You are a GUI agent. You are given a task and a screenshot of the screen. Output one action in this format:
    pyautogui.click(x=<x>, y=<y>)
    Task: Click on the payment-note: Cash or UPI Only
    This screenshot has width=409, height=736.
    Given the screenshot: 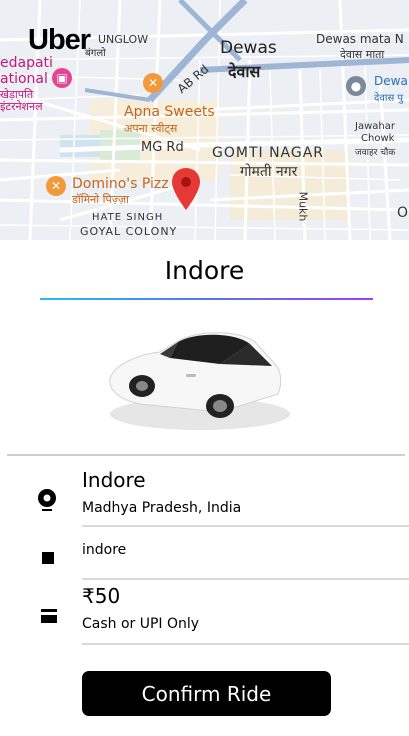 What is the action you would take?
    pyautogui.click(x=141, y=624)
    